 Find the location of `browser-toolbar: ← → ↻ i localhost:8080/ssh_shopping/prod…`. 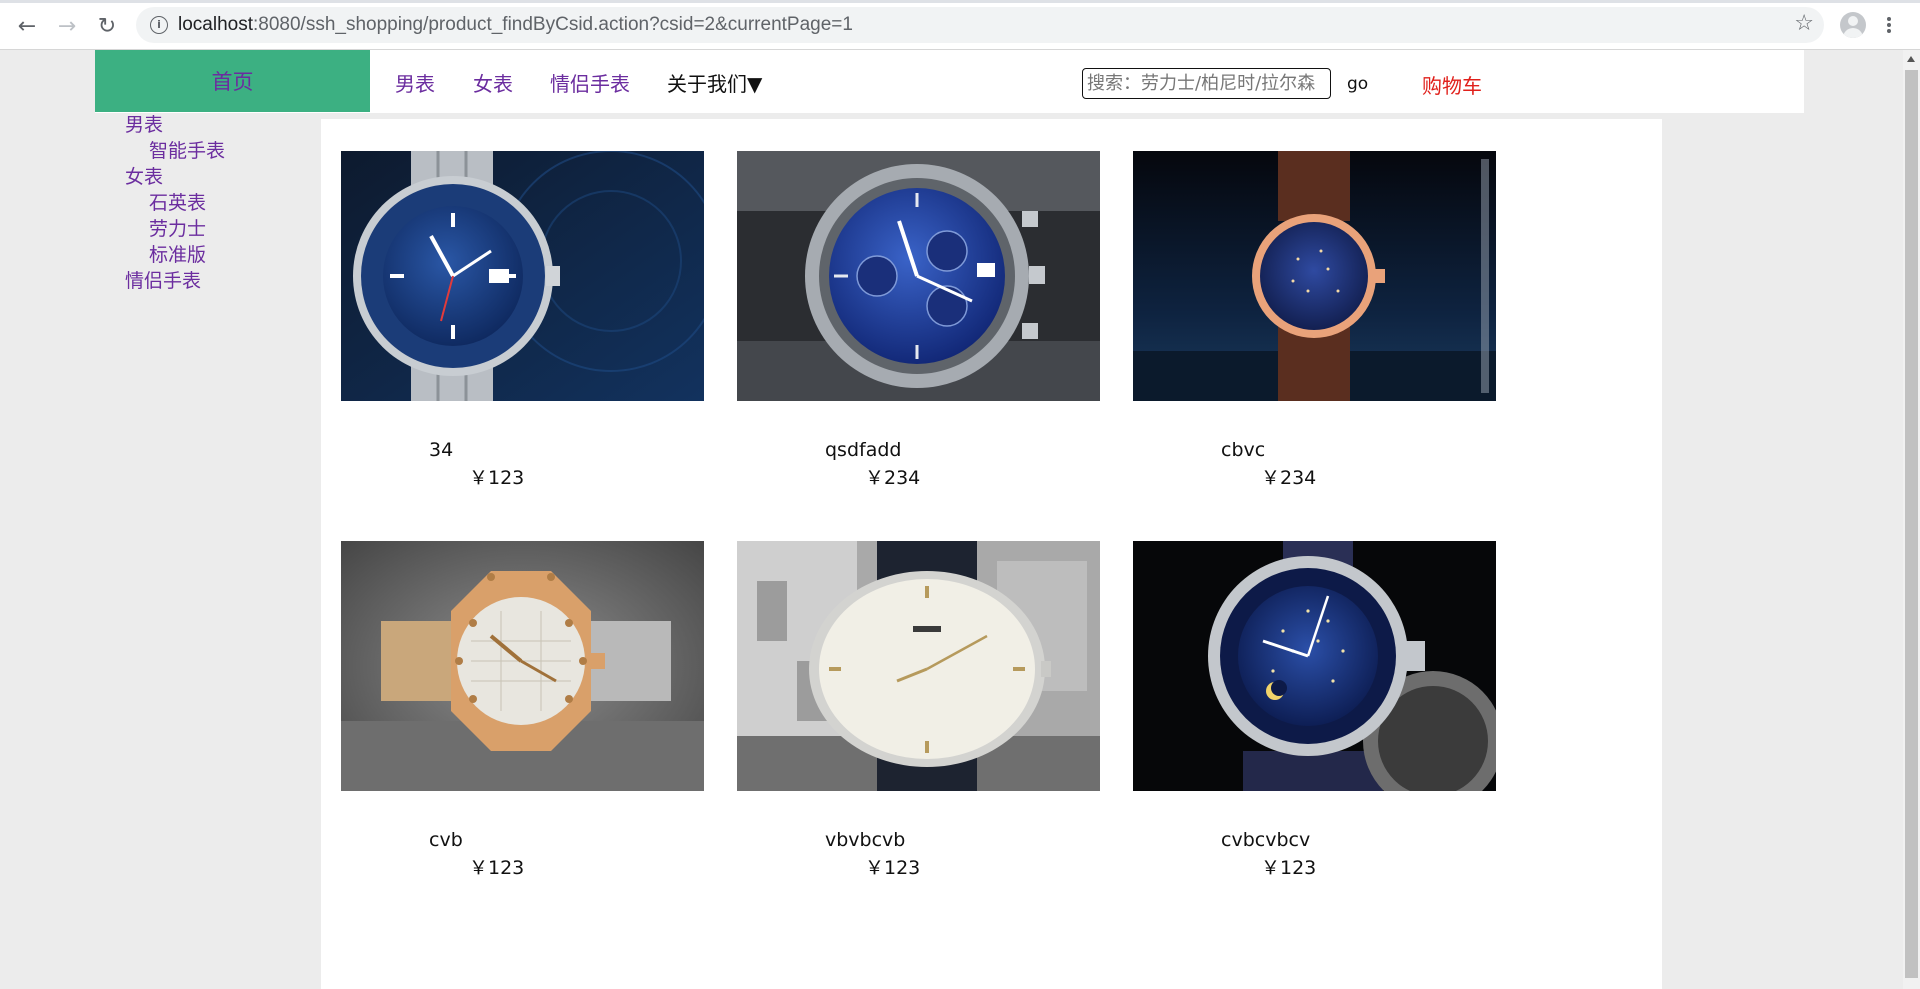

browser-toolbar: ← → ↻ i localhost:8080/ssh_shopping/prod… is located at coordinates (960, 25).